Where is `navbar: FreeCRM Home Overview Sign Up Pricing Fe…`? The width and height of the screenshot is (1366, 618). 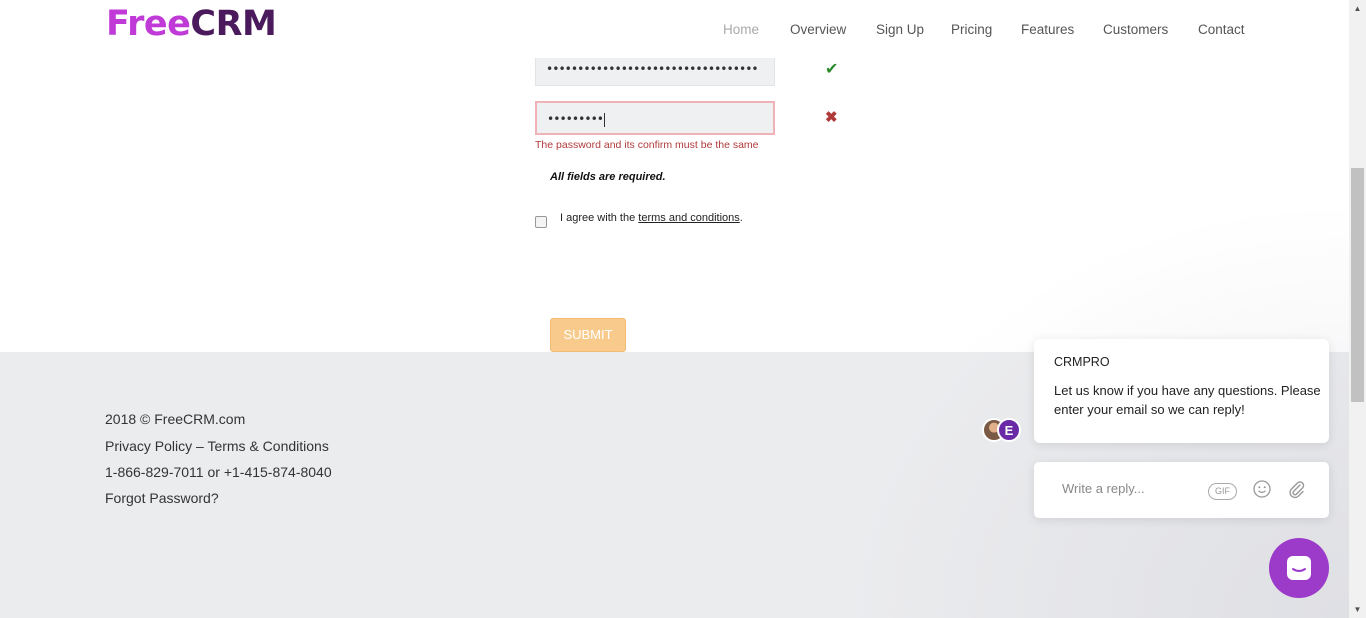
navbar: FreeCRM Home Overview Sign Up Pricing Fe… is located at coordinates (674, 29).